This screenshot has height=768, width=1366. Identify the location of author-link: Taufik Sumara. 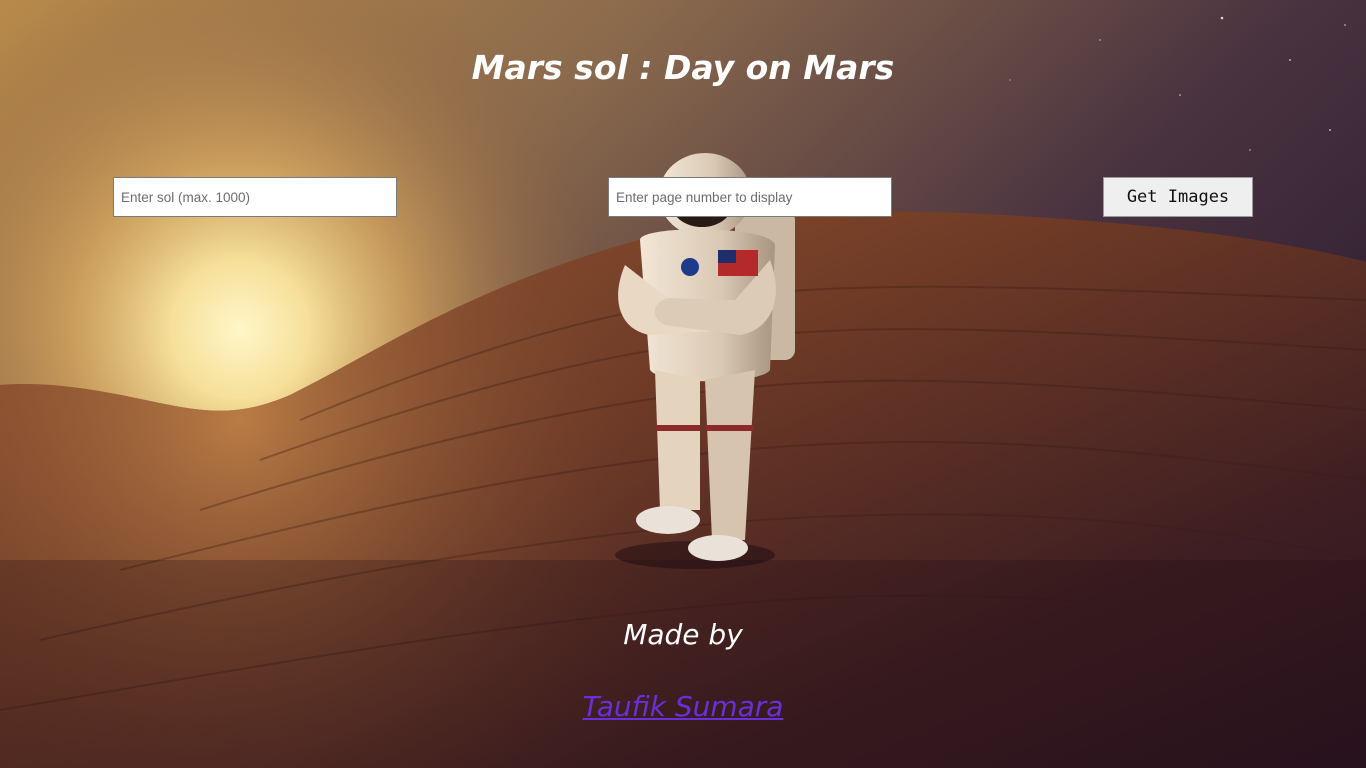
(683, 706).